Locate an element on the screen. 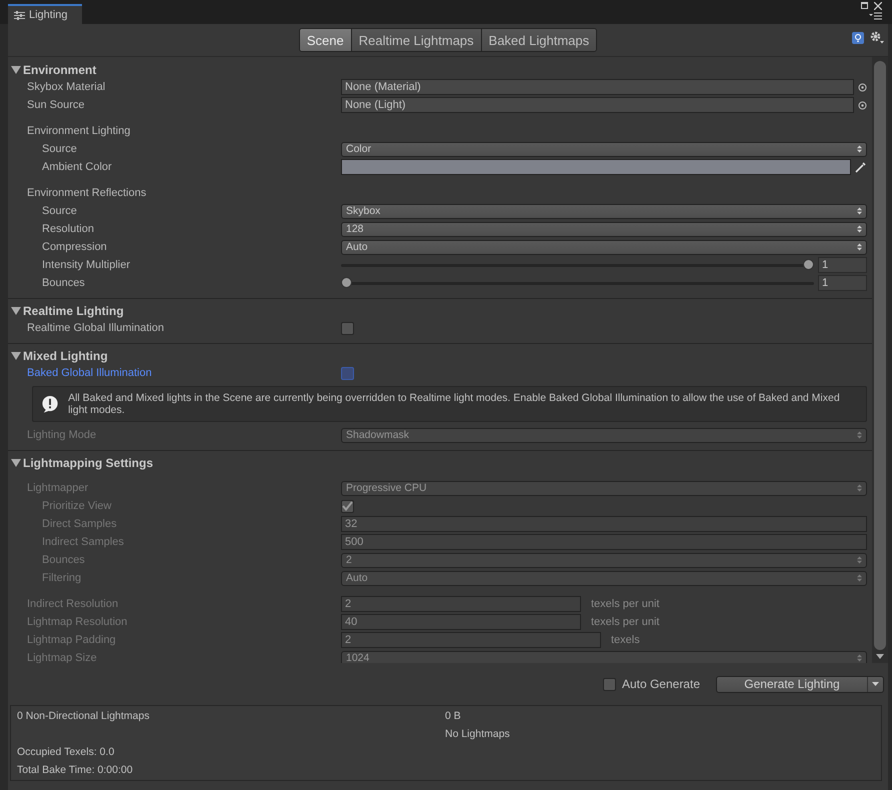 This screenshot has height=790, width=892. dropdown: Auto is located at coordinates (604, 247).